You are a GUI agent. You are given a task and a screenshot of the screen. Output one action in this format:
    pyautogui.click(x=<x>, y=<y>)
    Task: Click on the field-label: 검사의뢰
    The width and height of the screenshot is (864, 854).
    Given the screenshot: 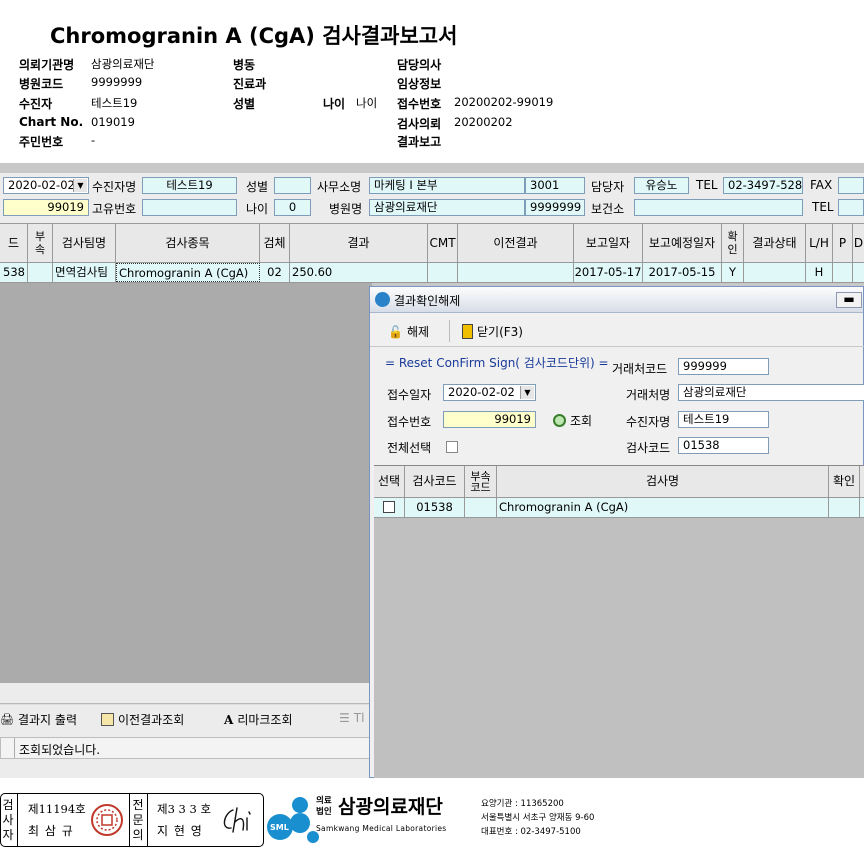 What is the action you would take?
    pyautogui.click(x=419, y=124)
    